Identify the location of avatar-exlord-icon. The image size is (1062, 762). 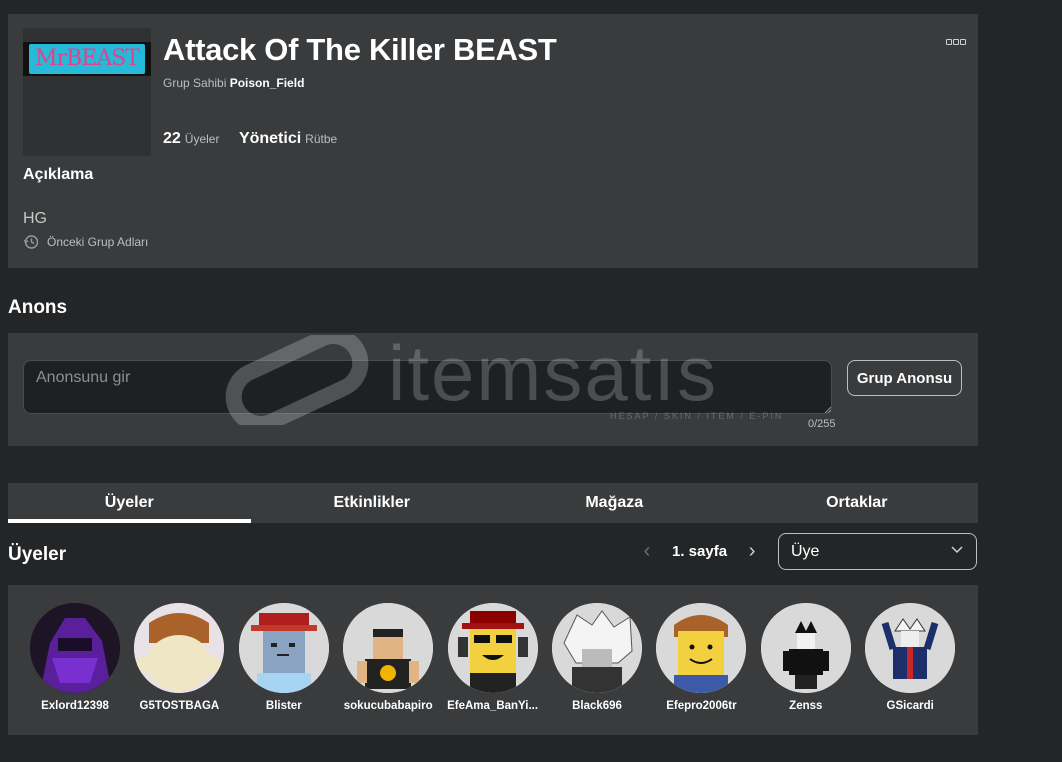
(75, 648).